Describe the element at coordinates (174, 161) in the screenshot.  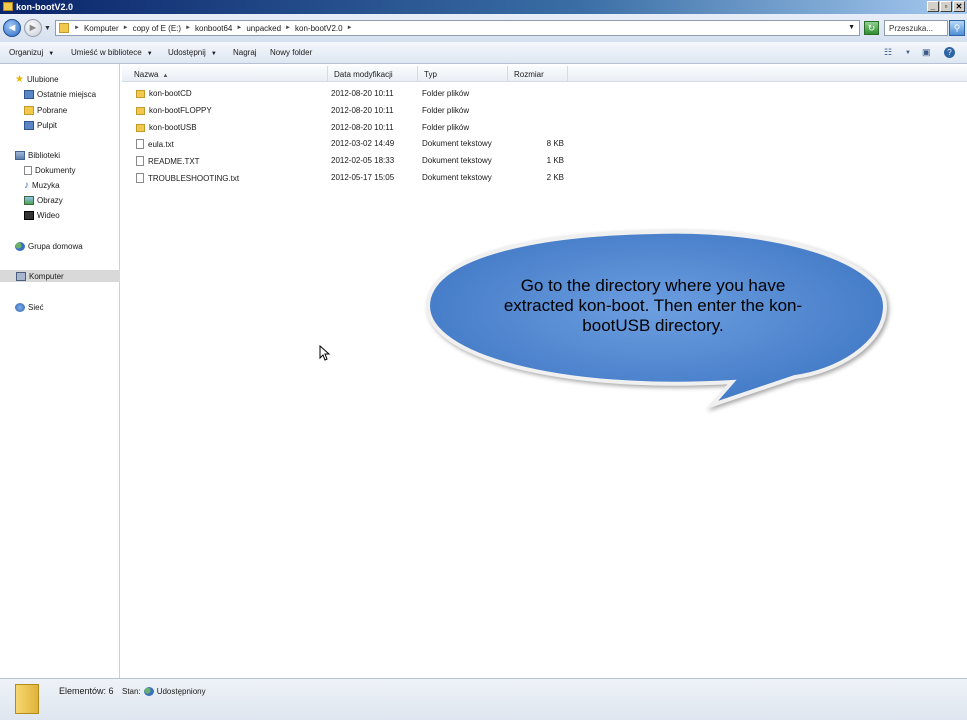
I see `file-name: README.TXT` at that location.